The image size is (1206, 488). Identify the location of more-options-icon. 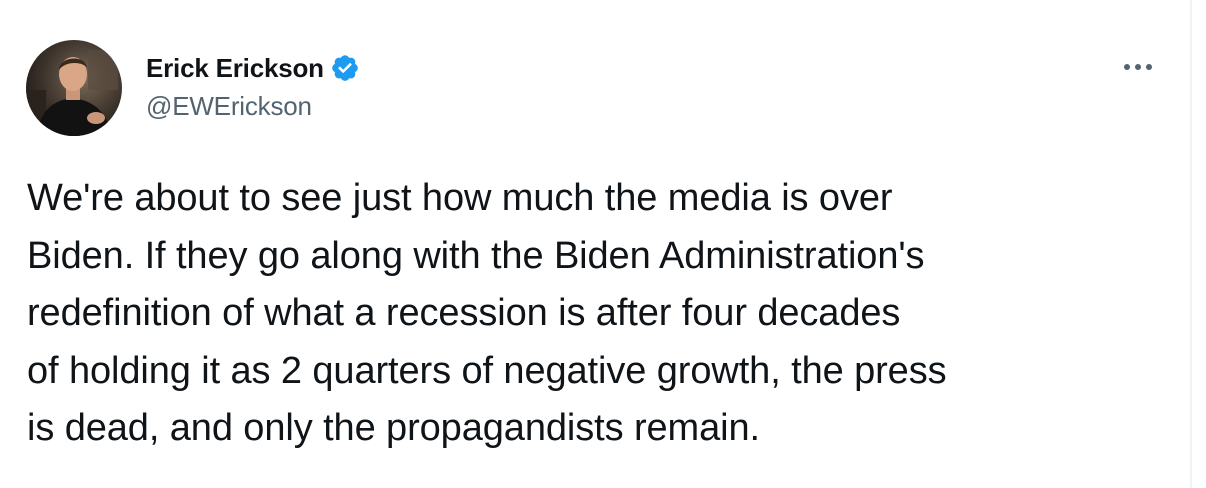
(1138, 67).